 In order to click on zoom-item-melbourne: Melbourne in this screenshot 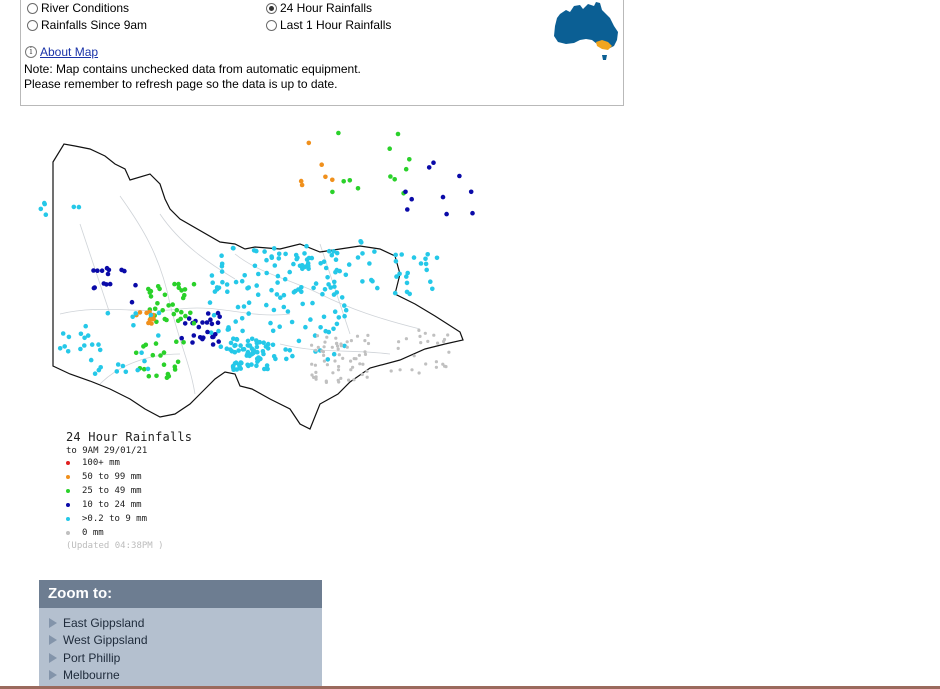, I will do `click(180, 676)`.